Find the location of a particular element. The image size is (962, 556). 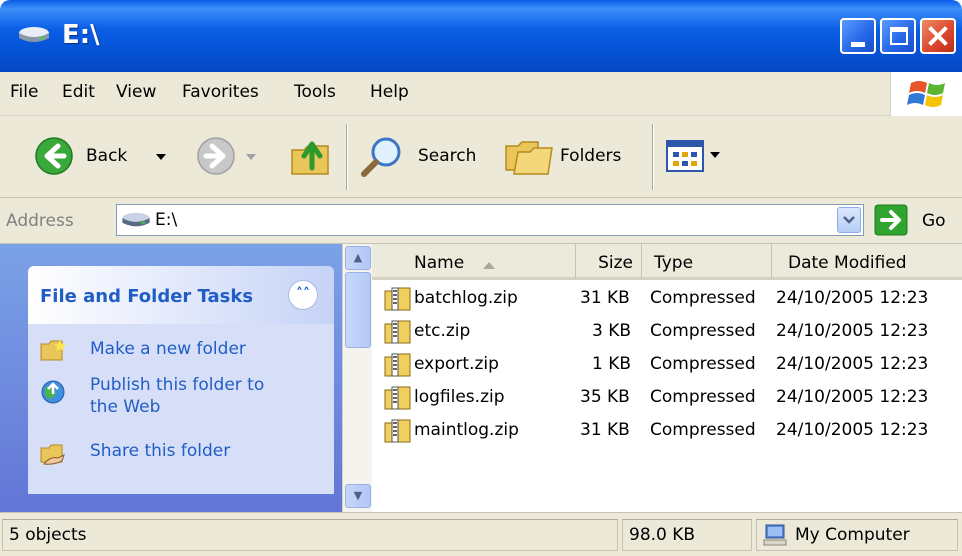

column-modified-label: Date Modified is located at coordinates (847, 263).